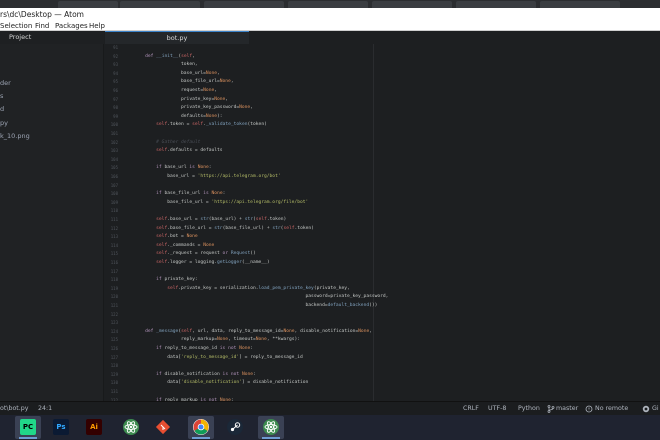 The width and height of the screenshot is (660, 440). I want to click on line-number: 102, so click(114, 142).